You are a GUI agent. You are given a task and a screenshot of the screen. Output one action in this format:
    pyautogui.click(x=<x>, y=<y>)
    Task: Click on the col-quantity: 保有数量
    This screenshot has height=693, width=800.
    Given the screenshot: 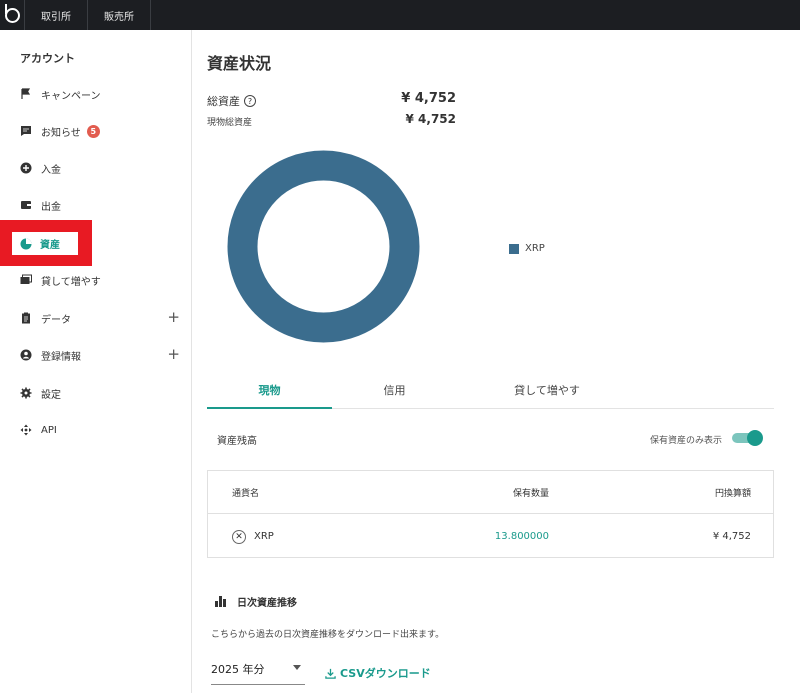 What is the action you would take?
    pyautogui.click(x=530, y=493)
    